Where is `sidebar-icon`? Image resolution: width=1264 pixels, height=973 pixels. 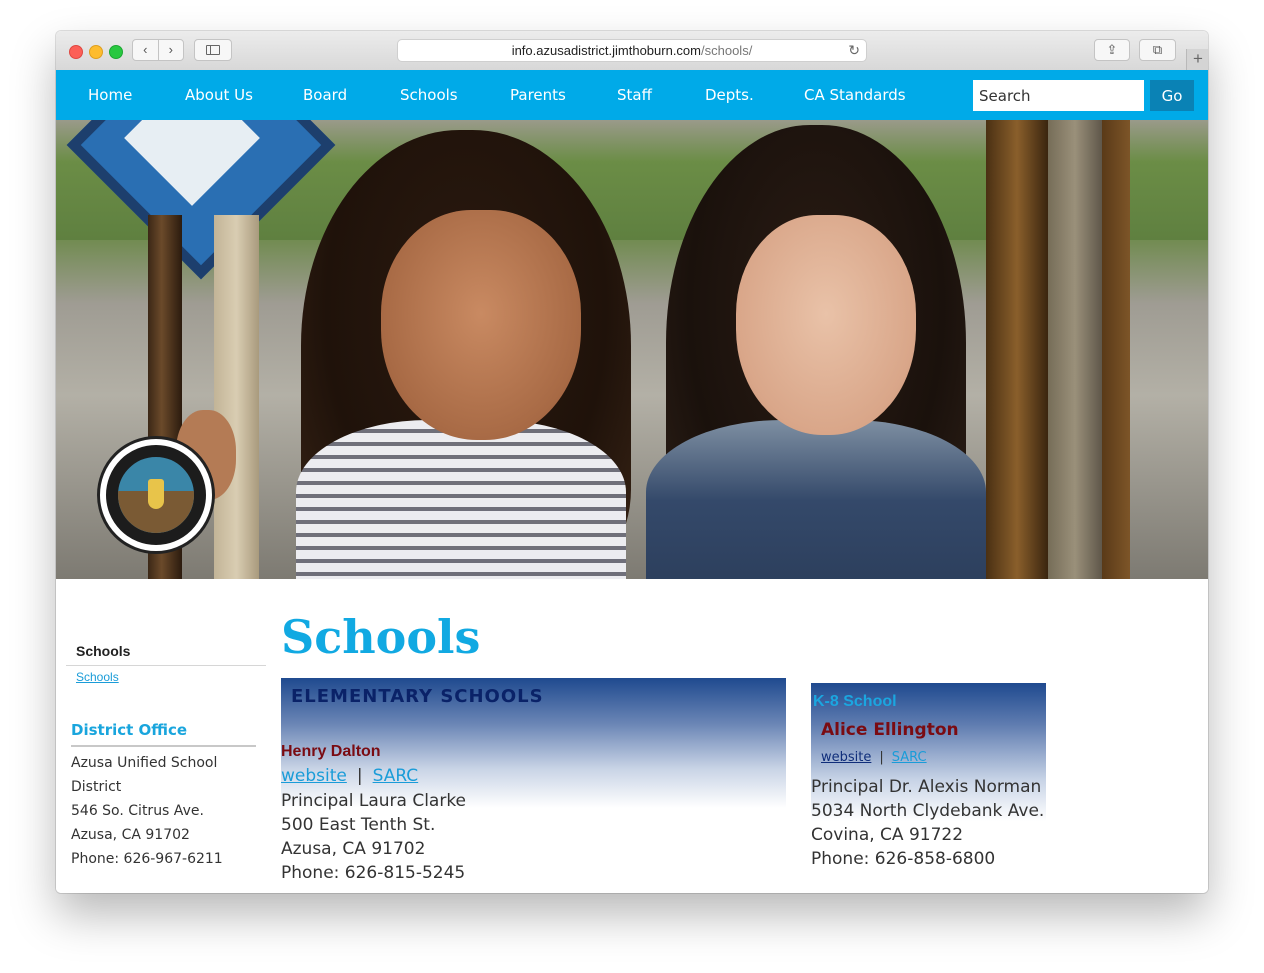 sidebar-icon is located at coordinates (213, 50).